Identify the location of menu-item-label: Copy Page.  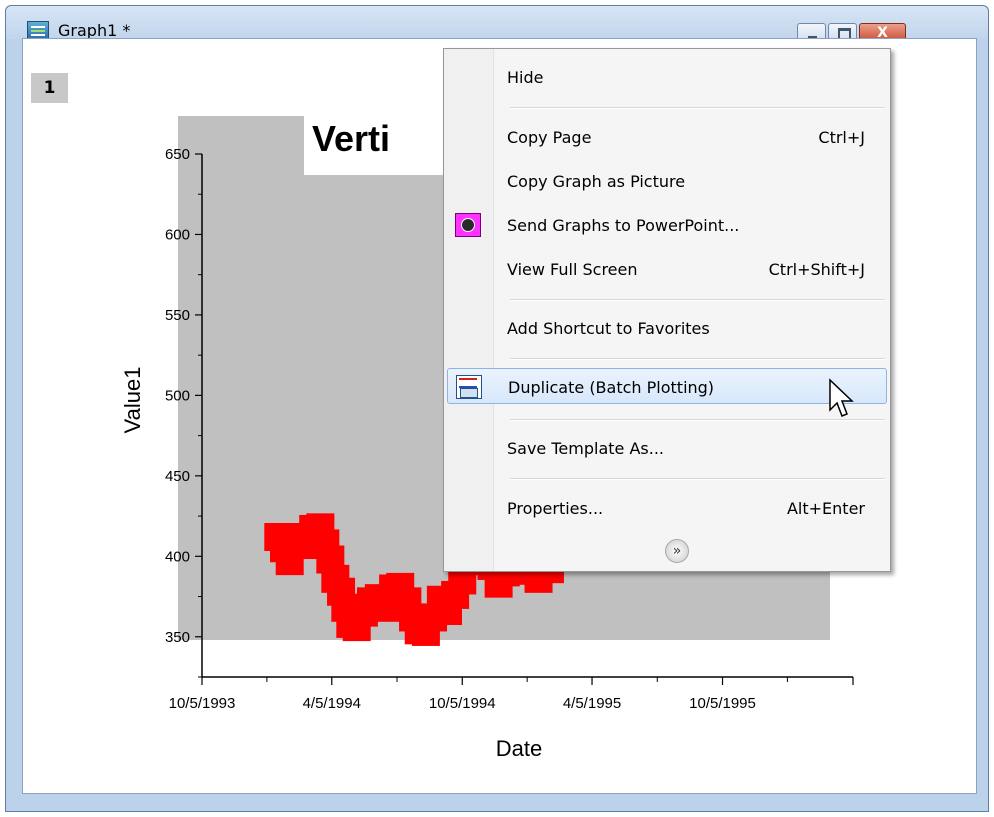
(549, 137).